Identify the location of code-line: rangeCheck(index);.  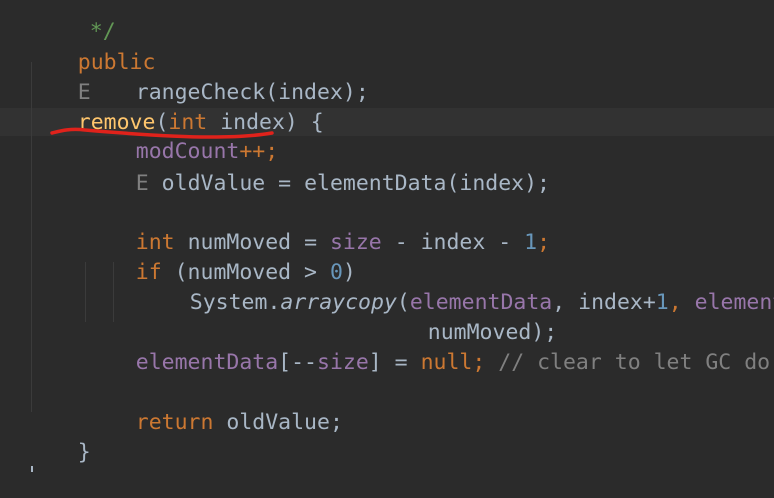
(429, 76).